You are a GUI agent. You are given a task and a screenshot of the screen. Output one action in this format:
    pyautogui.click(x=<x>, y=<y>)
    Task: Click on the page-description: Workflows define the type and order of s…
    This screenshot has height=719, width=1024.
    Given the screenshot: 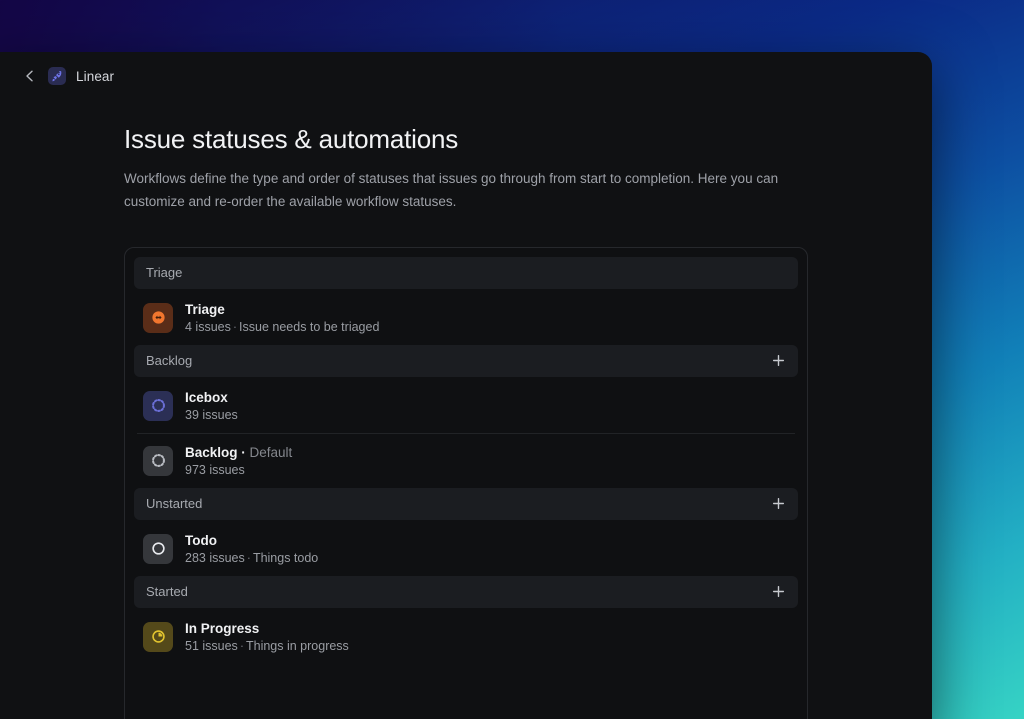 What is the action you would take?
    pyautogui.click(x=451, y=190)
    